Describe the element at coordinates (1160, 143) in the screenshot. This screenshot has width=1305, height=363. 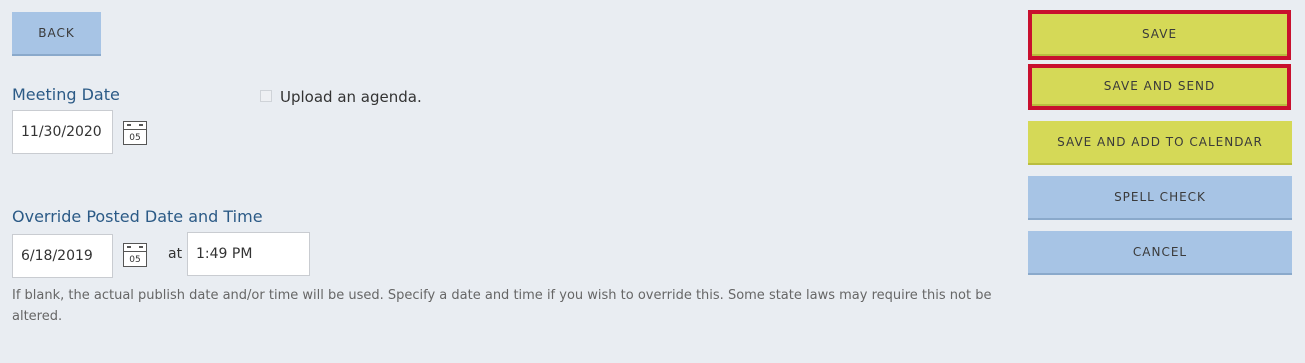
I see `save-and-add-to-calendar-button: SAVE AND ADD TO CALENDAR` at that location.